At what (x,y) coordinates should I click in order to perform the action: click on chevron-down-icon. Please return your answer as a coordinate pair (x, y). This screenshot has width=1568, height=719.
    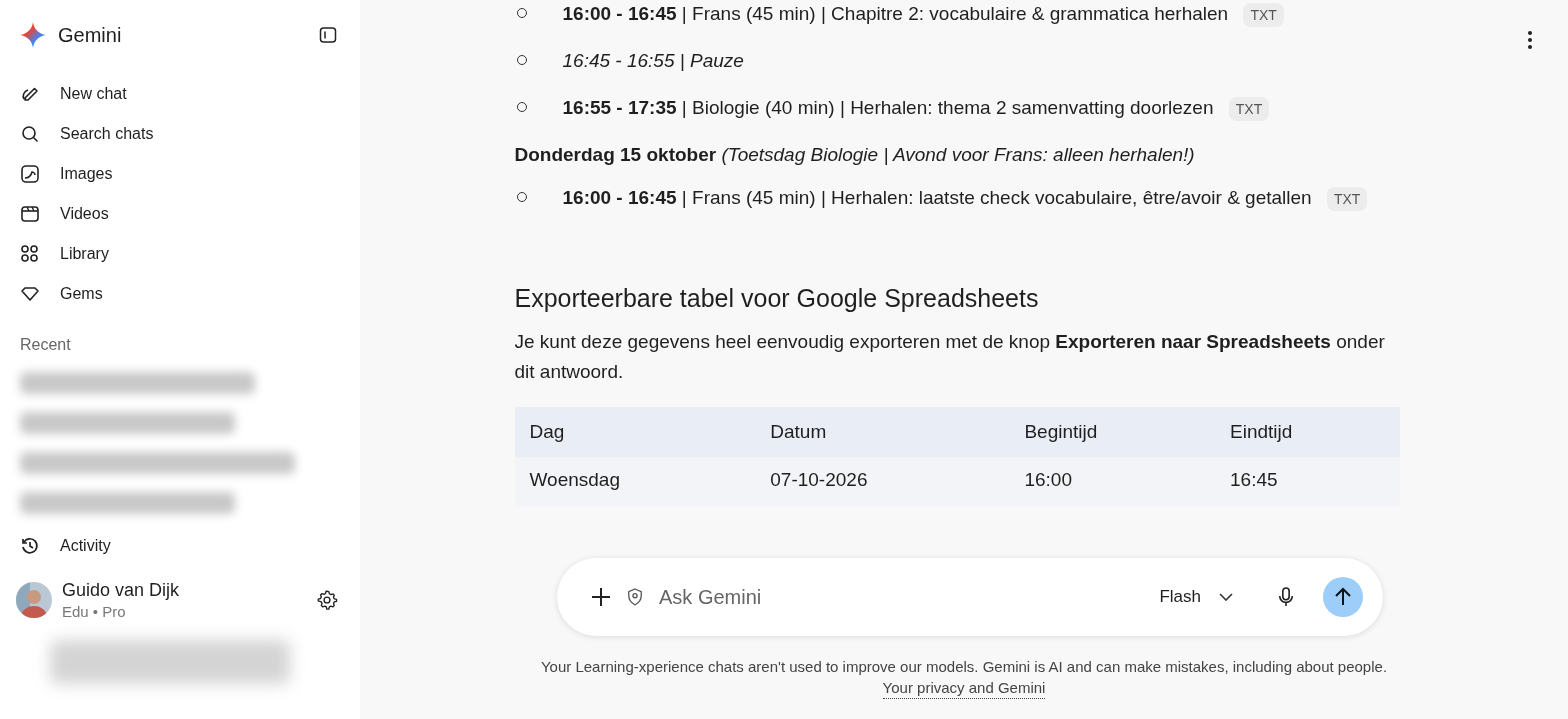
    Looking at the image, I should click on (1226, 597).